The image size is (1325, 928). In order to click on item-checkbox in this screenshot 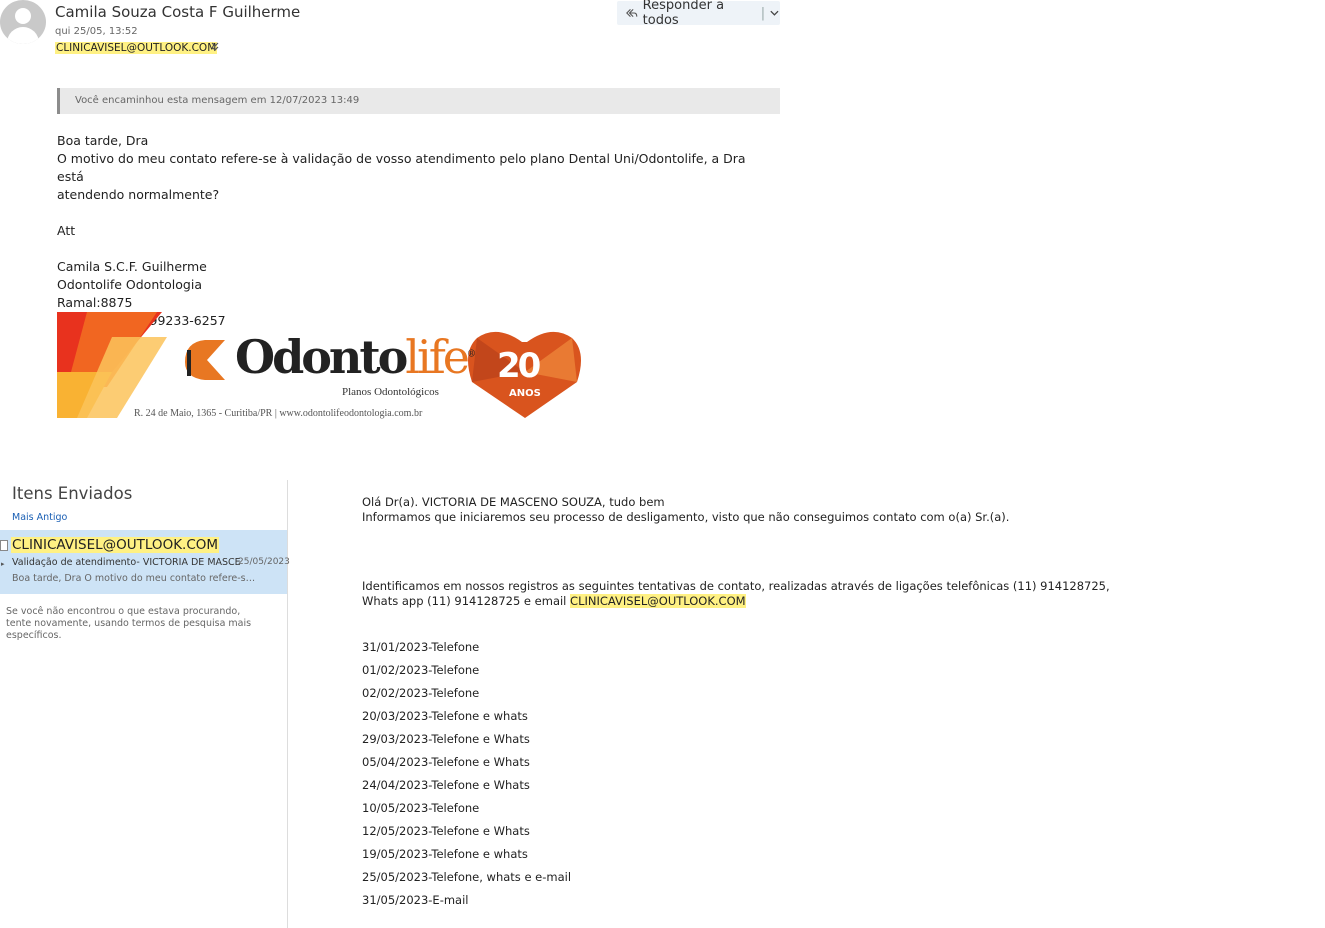, I will do `click(4, 545)`.